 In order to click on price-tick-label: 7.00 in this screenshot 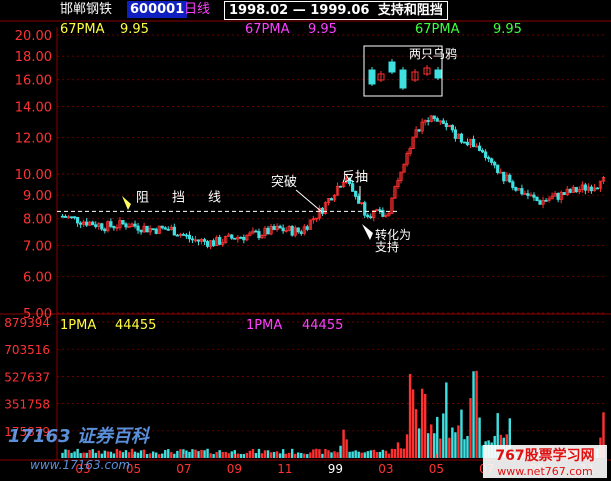, I will do `click(37, 247)`.